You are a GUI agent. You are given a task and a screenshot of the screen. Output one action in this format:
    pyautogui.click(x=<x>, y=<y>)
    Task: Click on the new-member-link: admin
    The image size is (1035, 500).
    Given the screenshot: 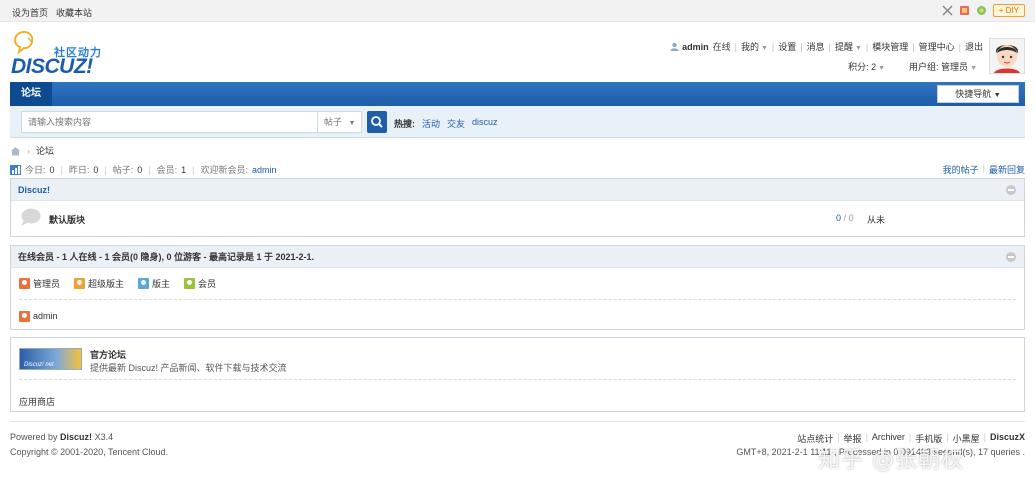 What is the action you would take?
    pyautogui.click(x=264, y=170)
    